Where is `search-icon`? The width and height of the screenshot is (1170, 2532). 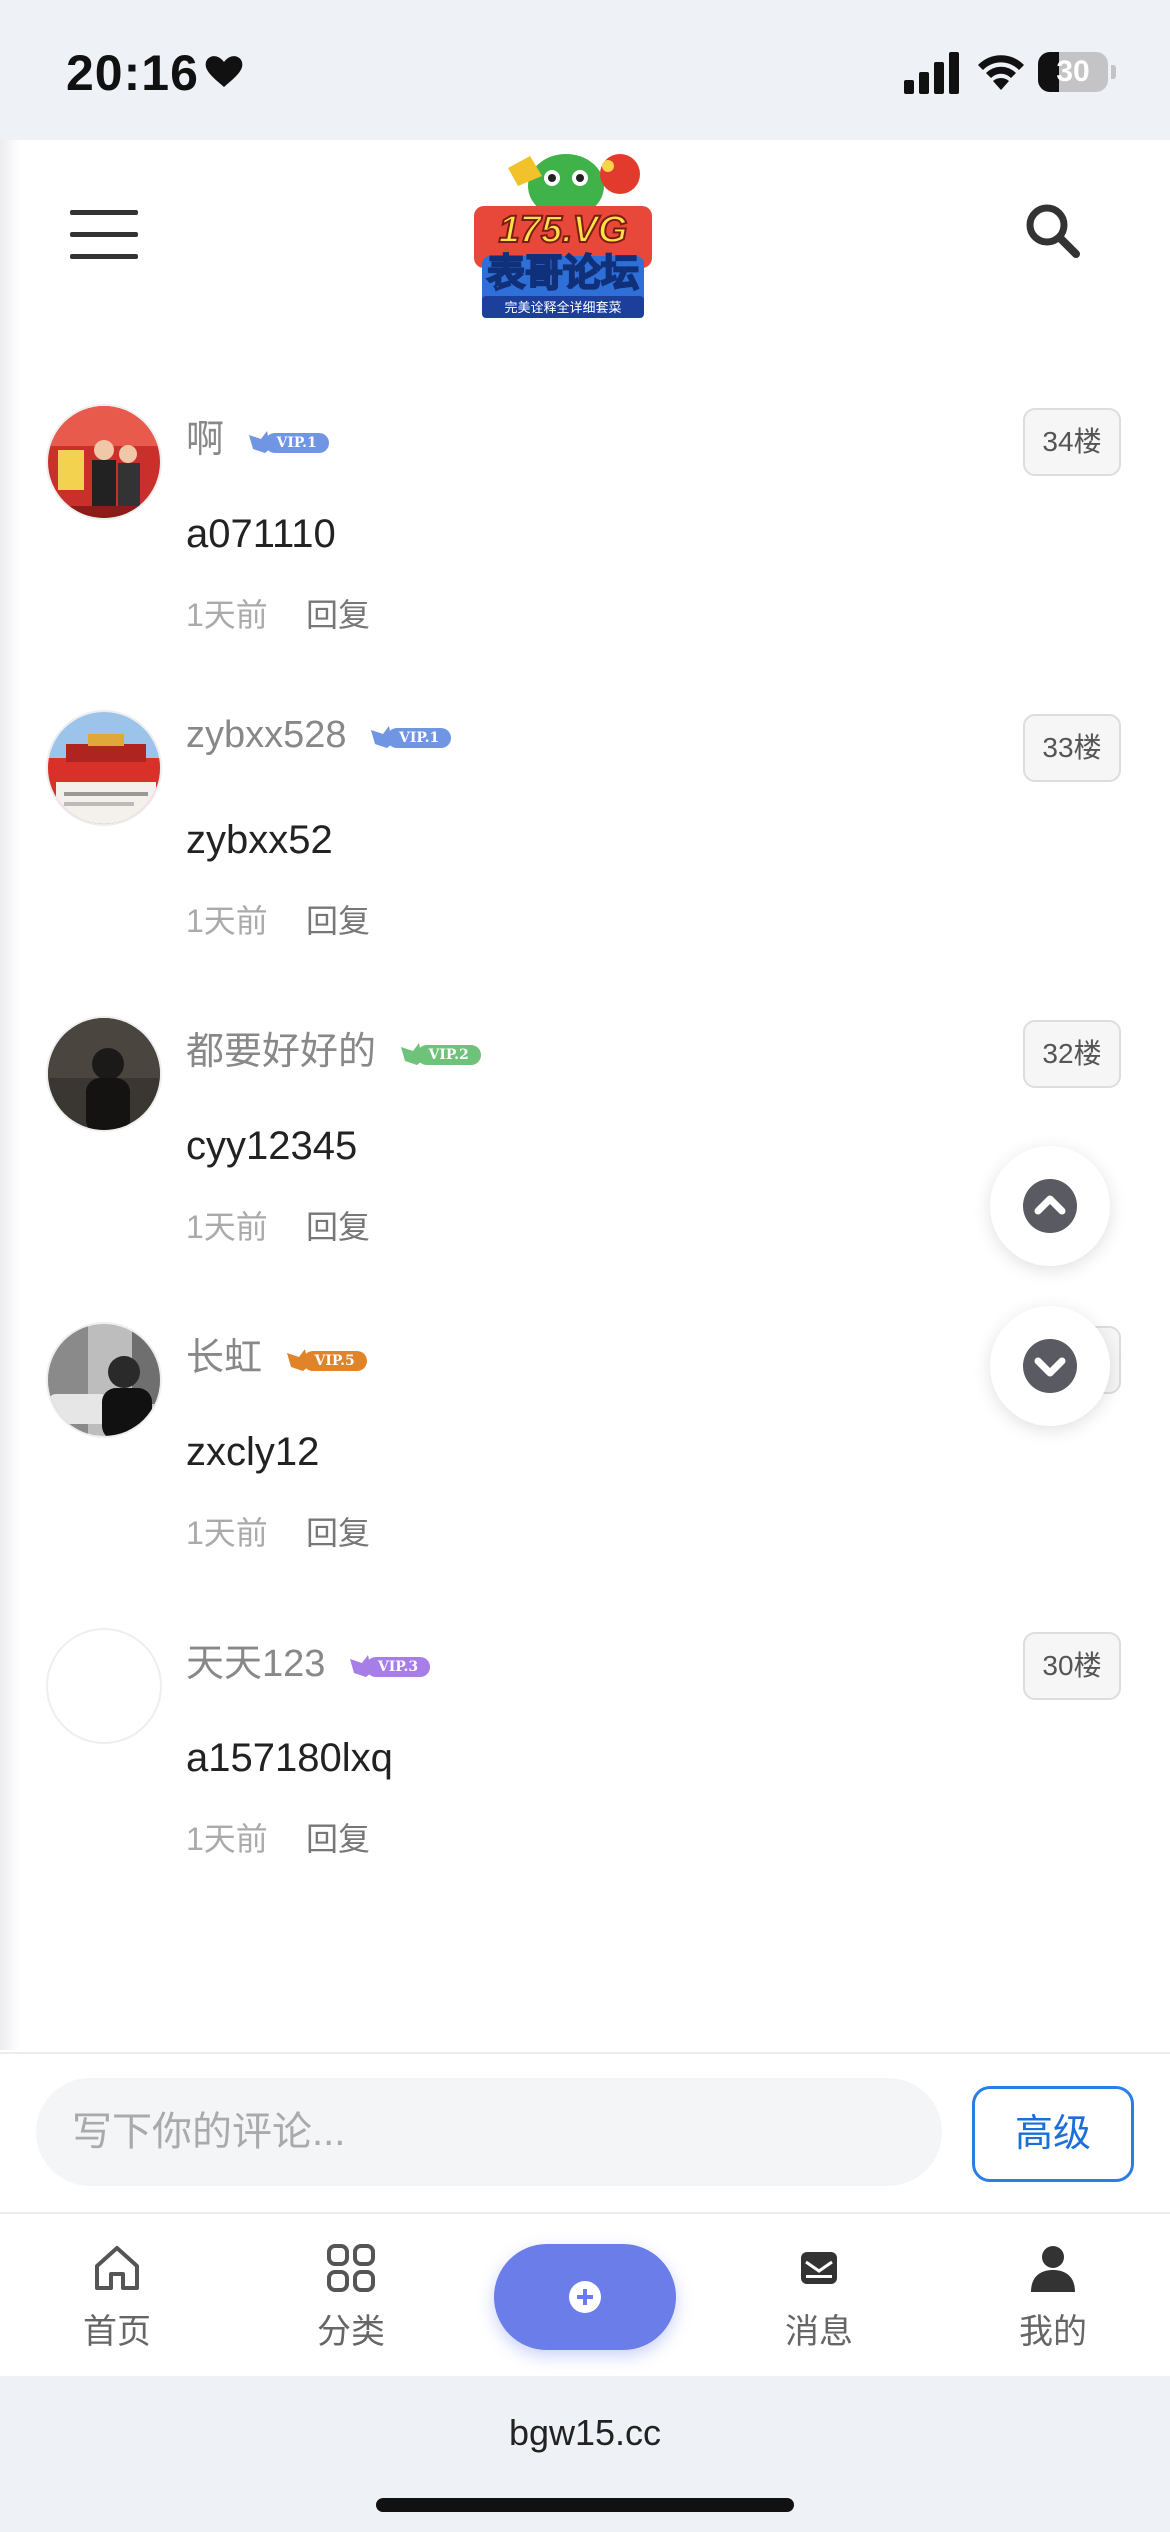 search-icon is located at coordinates (1052, 230).